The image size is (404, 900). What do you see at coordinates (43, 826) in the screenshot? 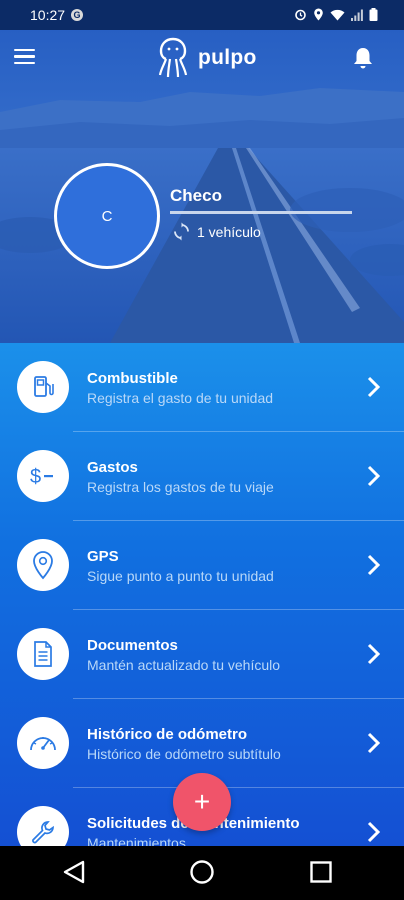
I see `wrench-icon` at bounding box center [43, 826].